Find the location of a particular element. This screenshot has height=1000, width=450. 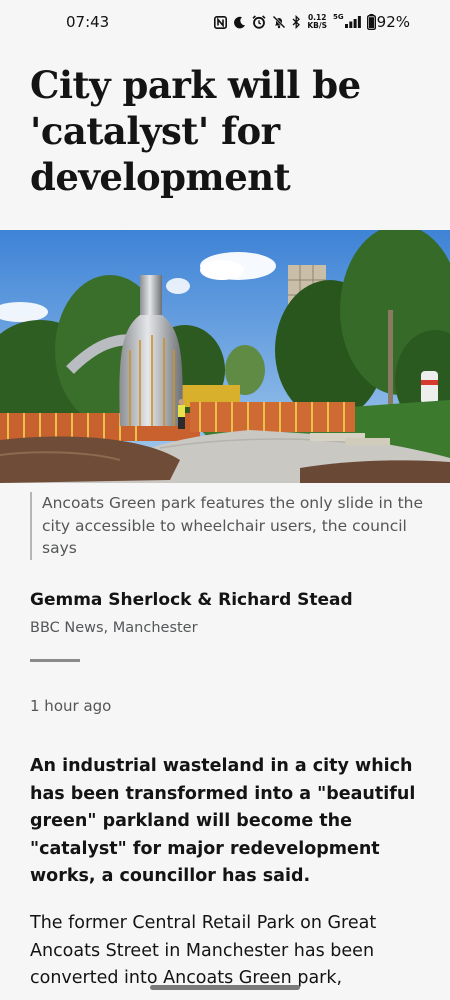

moon-icon is located at coordinates (239, 22).